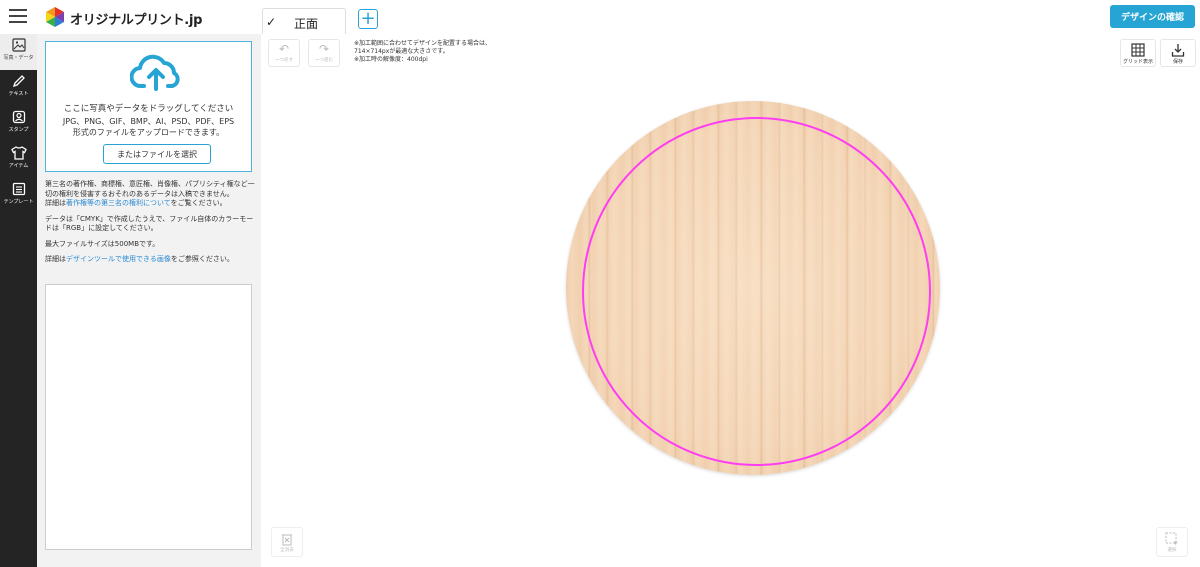 The image size is (1200, 567). I want to click on download-icon, so click(1178, 50).